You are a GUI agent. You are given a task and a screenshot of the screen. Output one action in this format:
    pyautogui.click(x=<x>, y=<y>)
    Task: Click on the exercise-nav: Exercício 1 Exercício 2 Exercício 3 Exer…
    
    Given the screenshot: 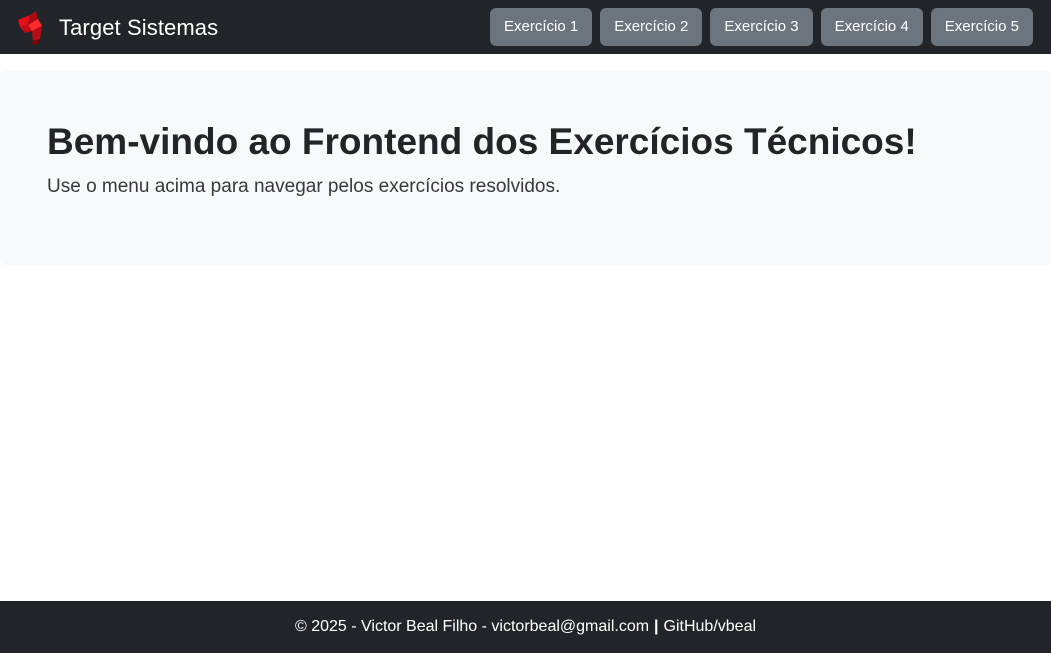 What is the action you would take?
    pyautogui.click(x=761, y=27)
    